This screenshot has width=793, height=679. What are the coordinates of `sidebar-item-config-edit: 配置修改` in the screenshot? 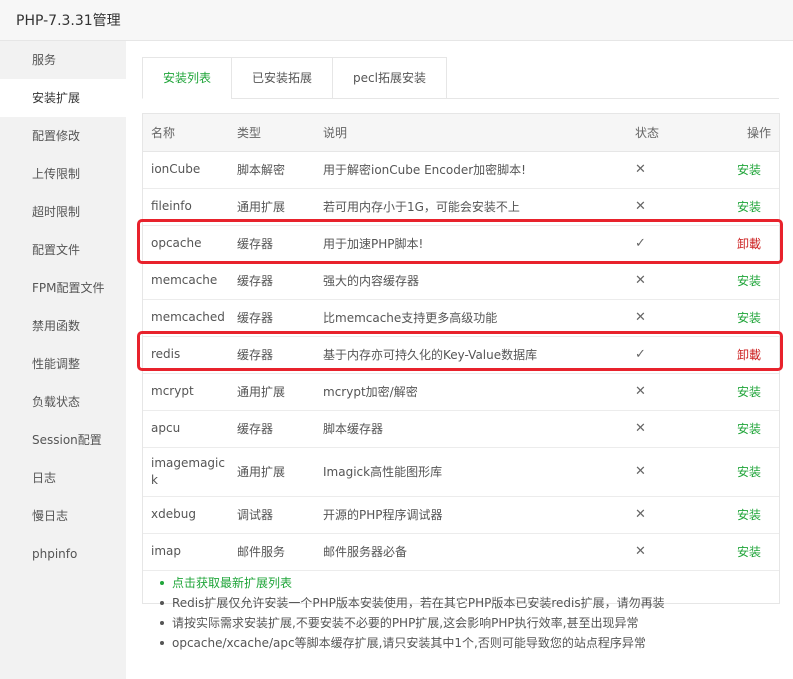 It's located at (63, 136).